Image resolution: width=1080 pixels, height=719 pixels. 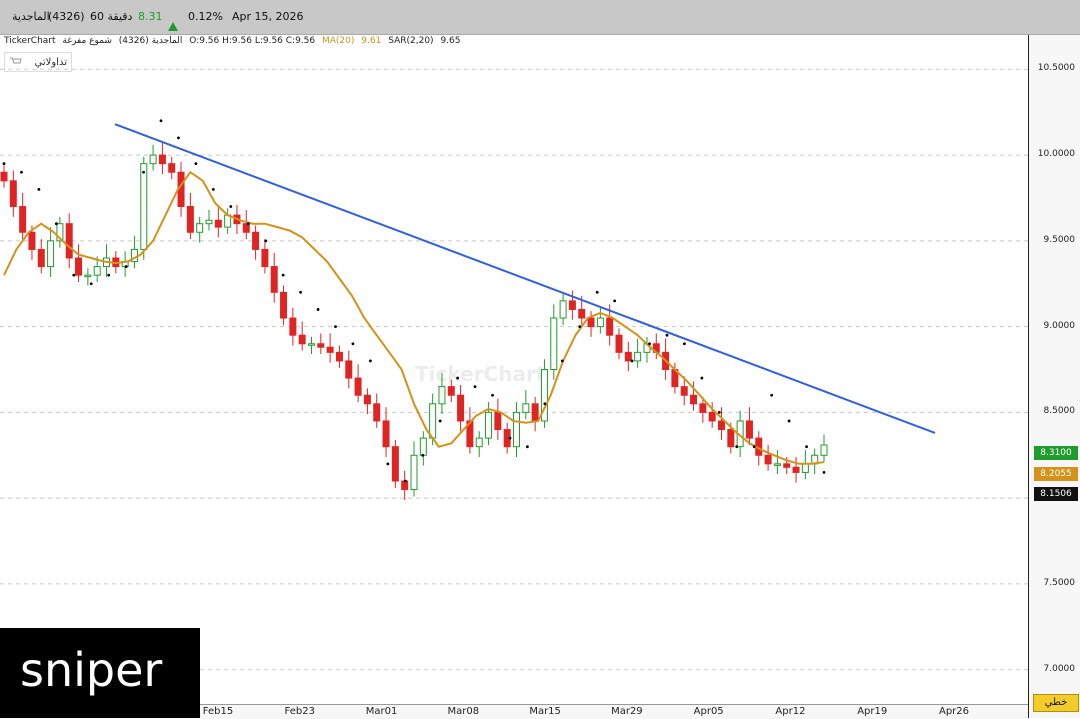 I want to click on line-chart-button: خطي, so click(x=1056, y=703).